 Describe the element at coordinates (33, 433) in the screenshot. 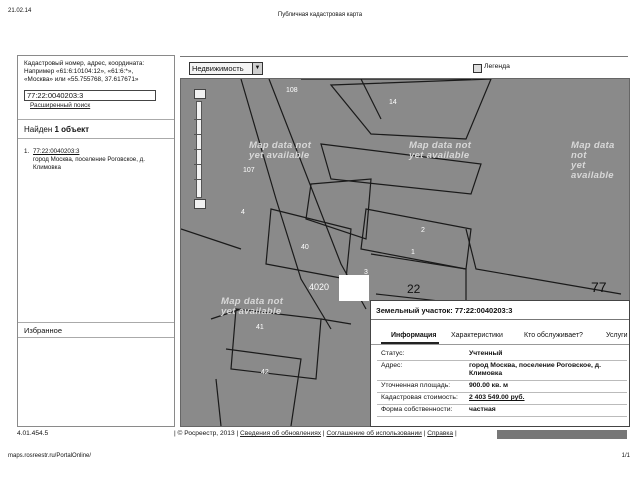

I see `version-label: 4.01.454.5` at that location.